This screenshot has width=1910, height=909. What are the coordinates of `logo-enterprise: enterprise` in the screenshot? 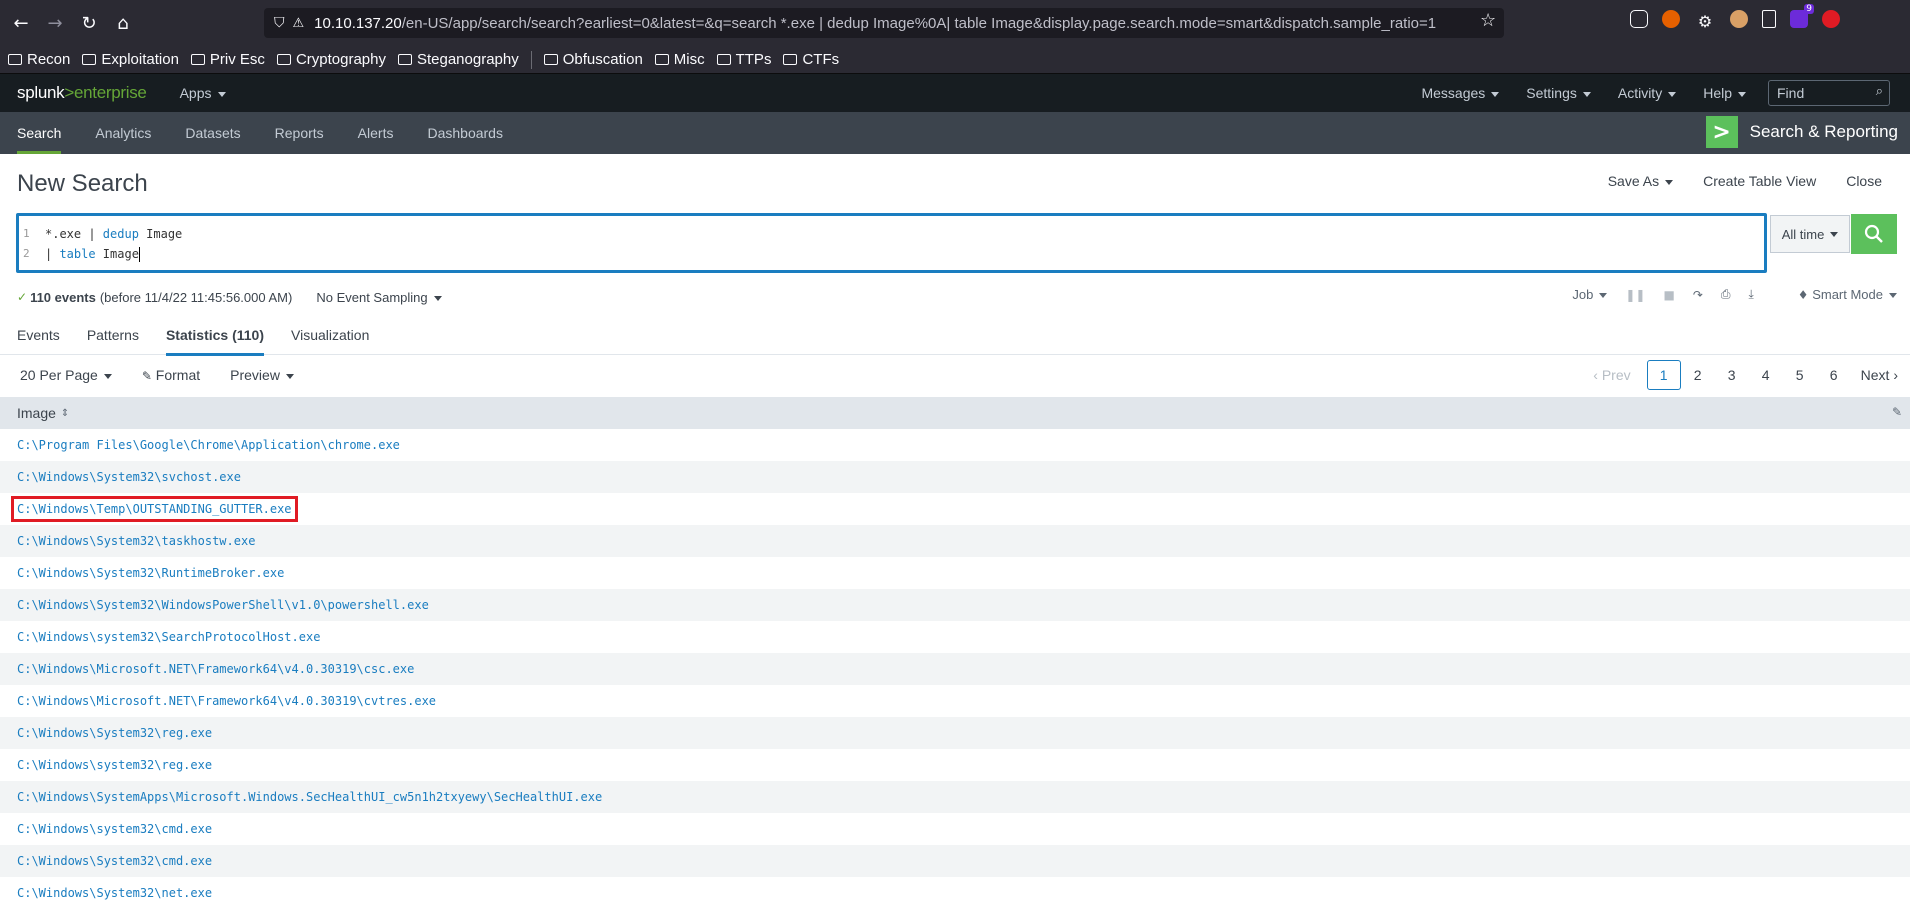 It's located at (110, 92).